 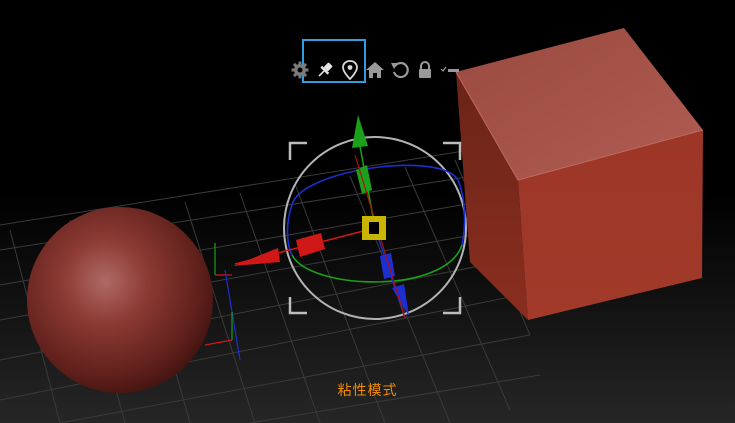 I want to click on gizmo-center-handle, so click(x=374, y=228).